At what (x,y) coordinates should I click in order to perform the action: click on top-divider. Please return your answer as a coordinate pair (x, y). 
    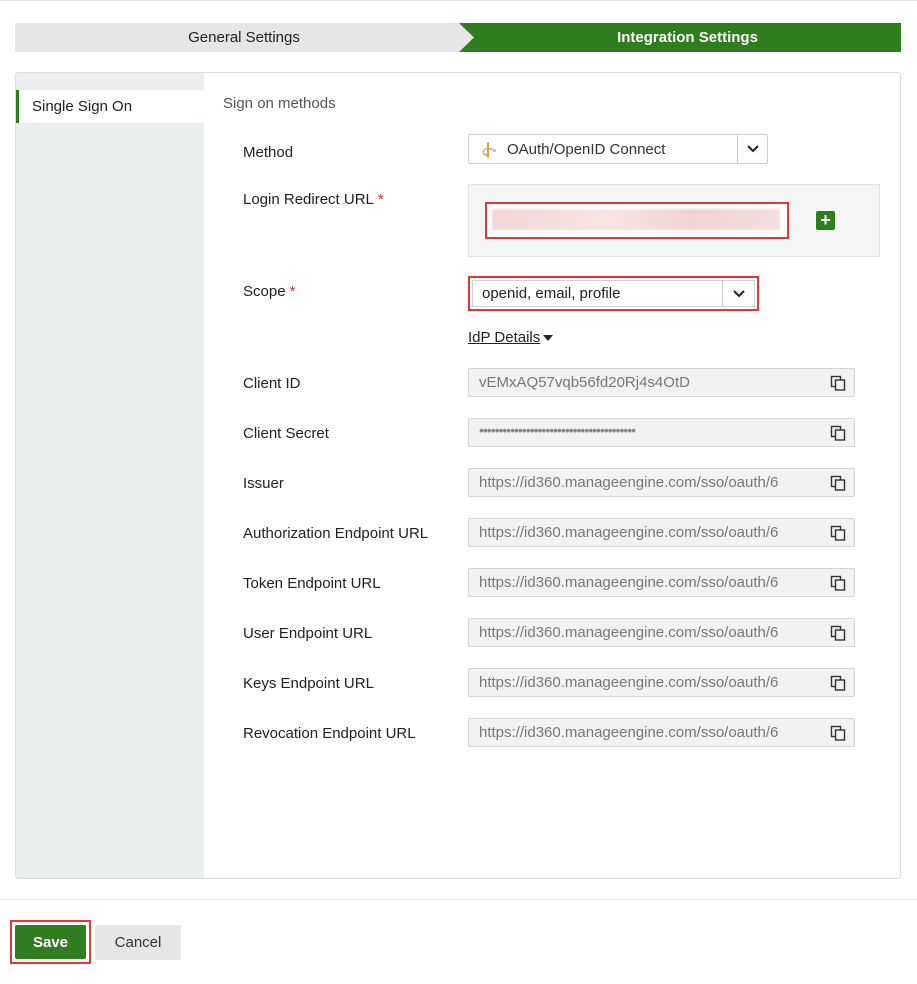
    Looking at the image, I should click on (458, 0).